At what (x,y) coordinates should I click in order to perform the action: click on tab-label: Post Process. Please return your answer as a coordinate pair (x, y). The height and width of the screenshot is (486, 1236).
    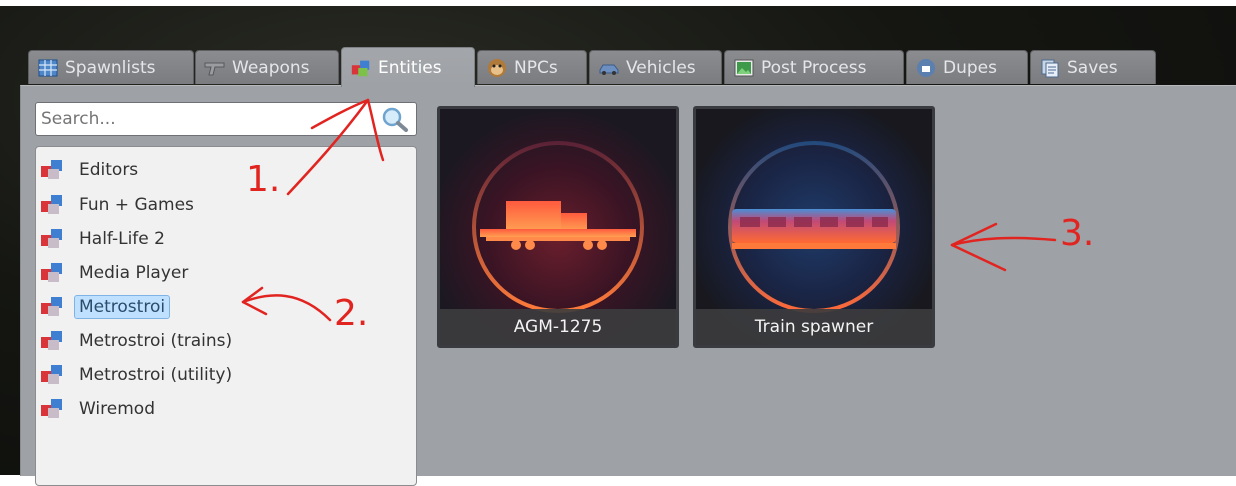
    Looking at the image, I should click on (814, 67).